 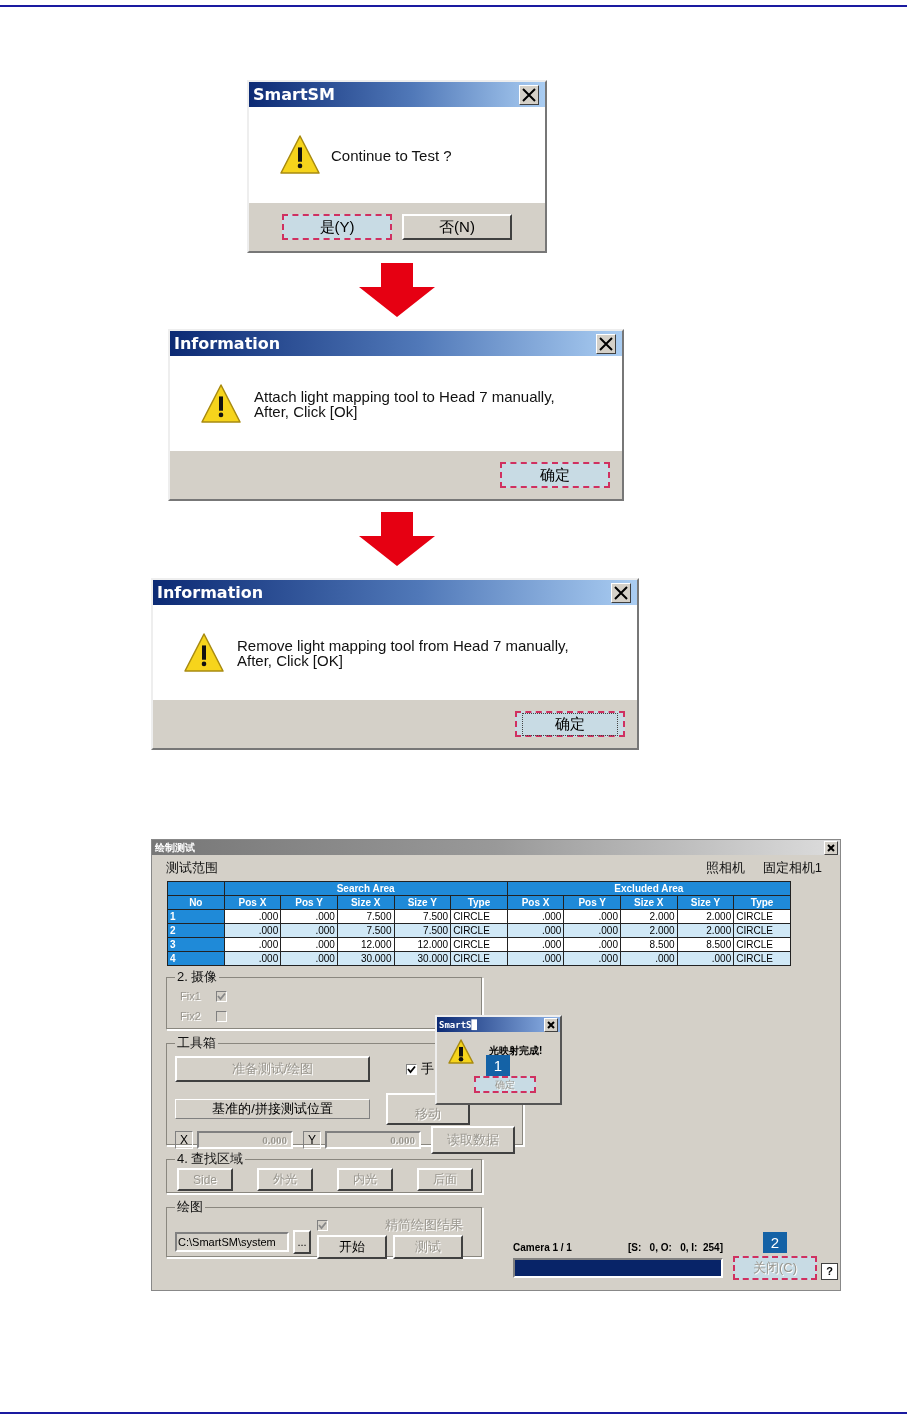 What do you see at coordinates (458, 1024) in the screenshot?
I see `window-title: SmartS█` at bounding box center [458, 1024].